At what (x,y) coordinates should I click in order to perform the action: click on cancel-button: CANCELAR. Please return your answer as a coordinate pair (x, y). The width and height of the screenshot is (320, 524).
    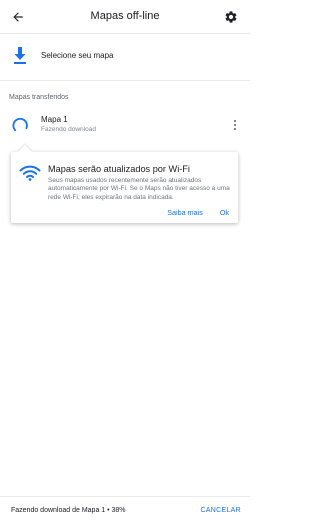
    Looking at the image, I should click on (220, 510).